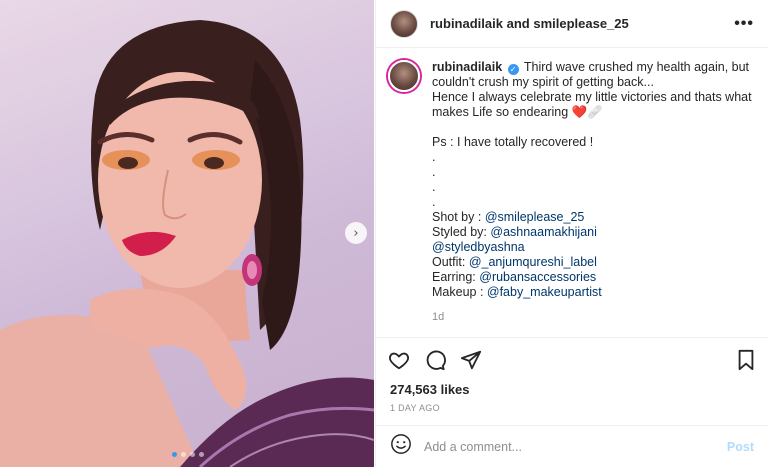  I want to click on avatar, so click(404, 23).